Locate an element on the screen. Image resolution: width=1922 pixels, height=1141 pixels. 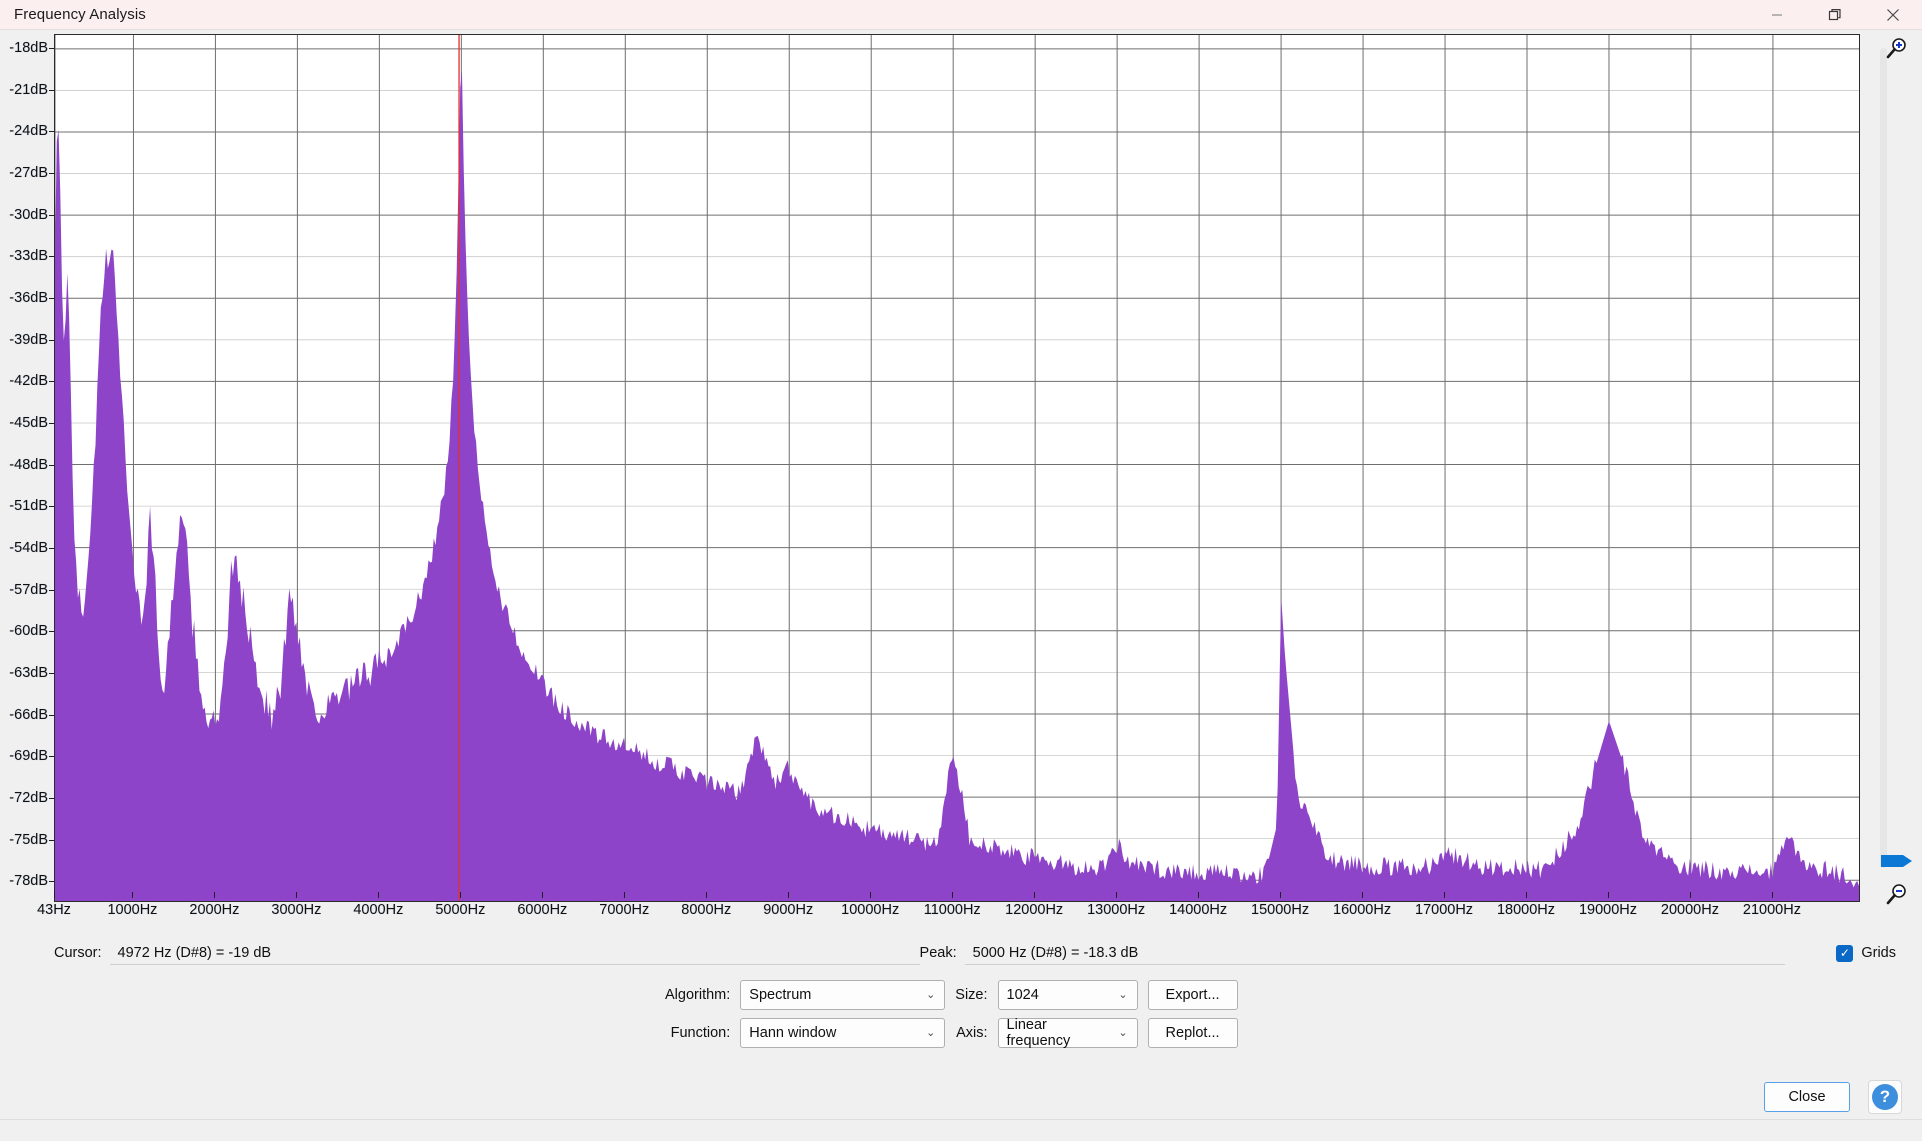
y-axis-tick-label: -66dB is located at coordinates (28, 714).